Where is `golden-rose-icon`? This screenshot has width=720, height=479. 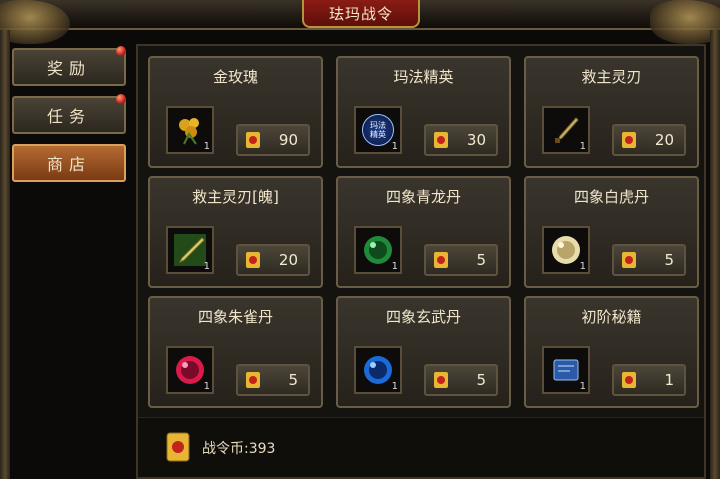
golden-rose-icon is located at coordinates (189, 131).